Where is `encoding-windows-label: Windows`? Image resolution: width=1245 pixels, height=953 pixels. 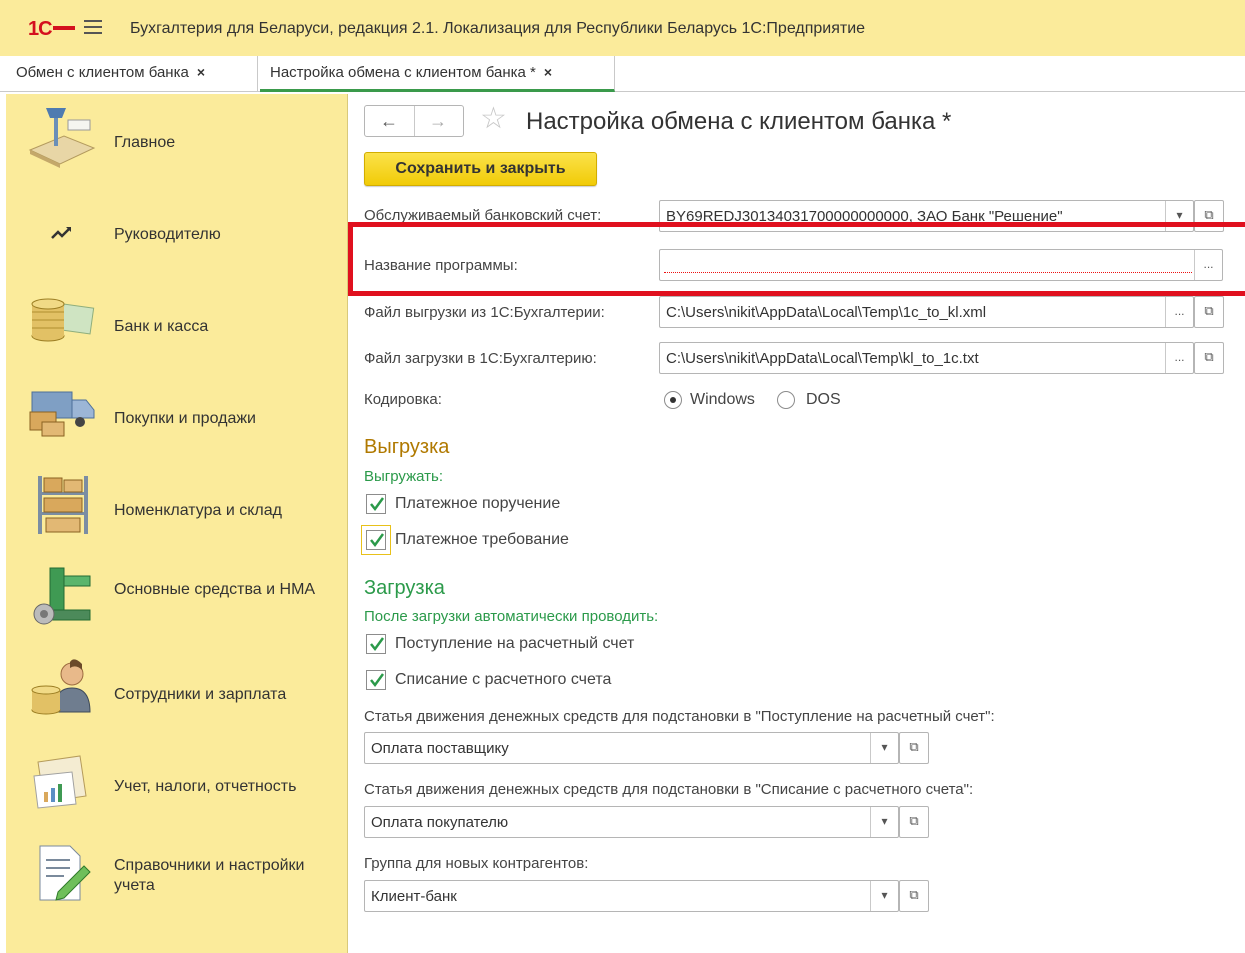 encoding-windows-label: Windows is located at coordinates (722, 400).